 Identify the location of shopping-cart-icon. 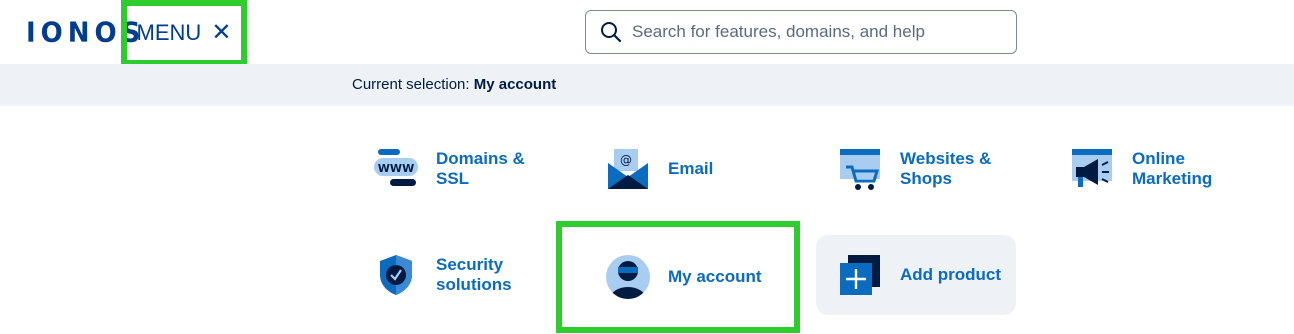
(860, 169).